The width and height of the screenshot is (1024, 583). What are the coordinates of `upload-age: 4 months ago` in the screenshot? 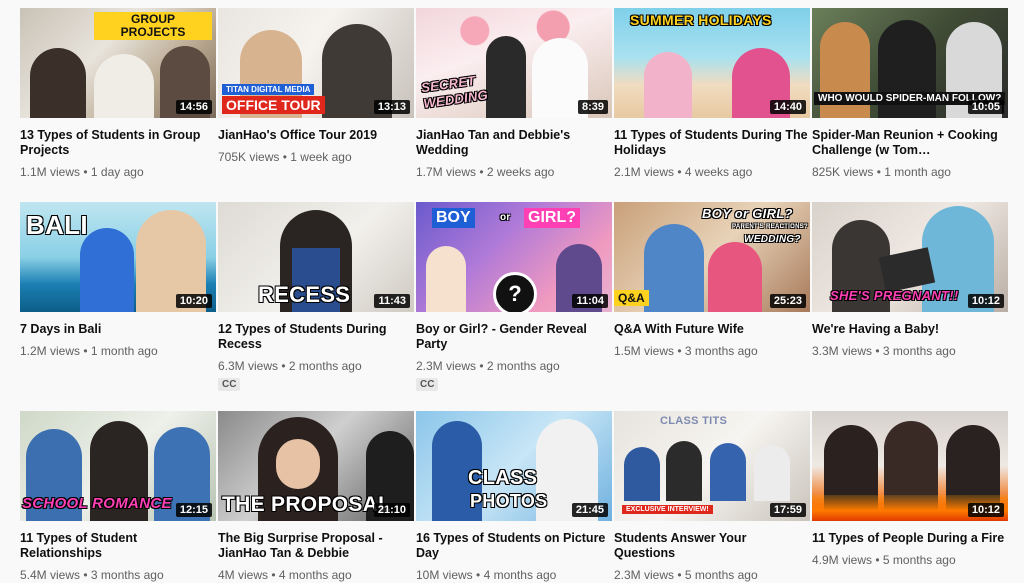 It's located at (315, 575).